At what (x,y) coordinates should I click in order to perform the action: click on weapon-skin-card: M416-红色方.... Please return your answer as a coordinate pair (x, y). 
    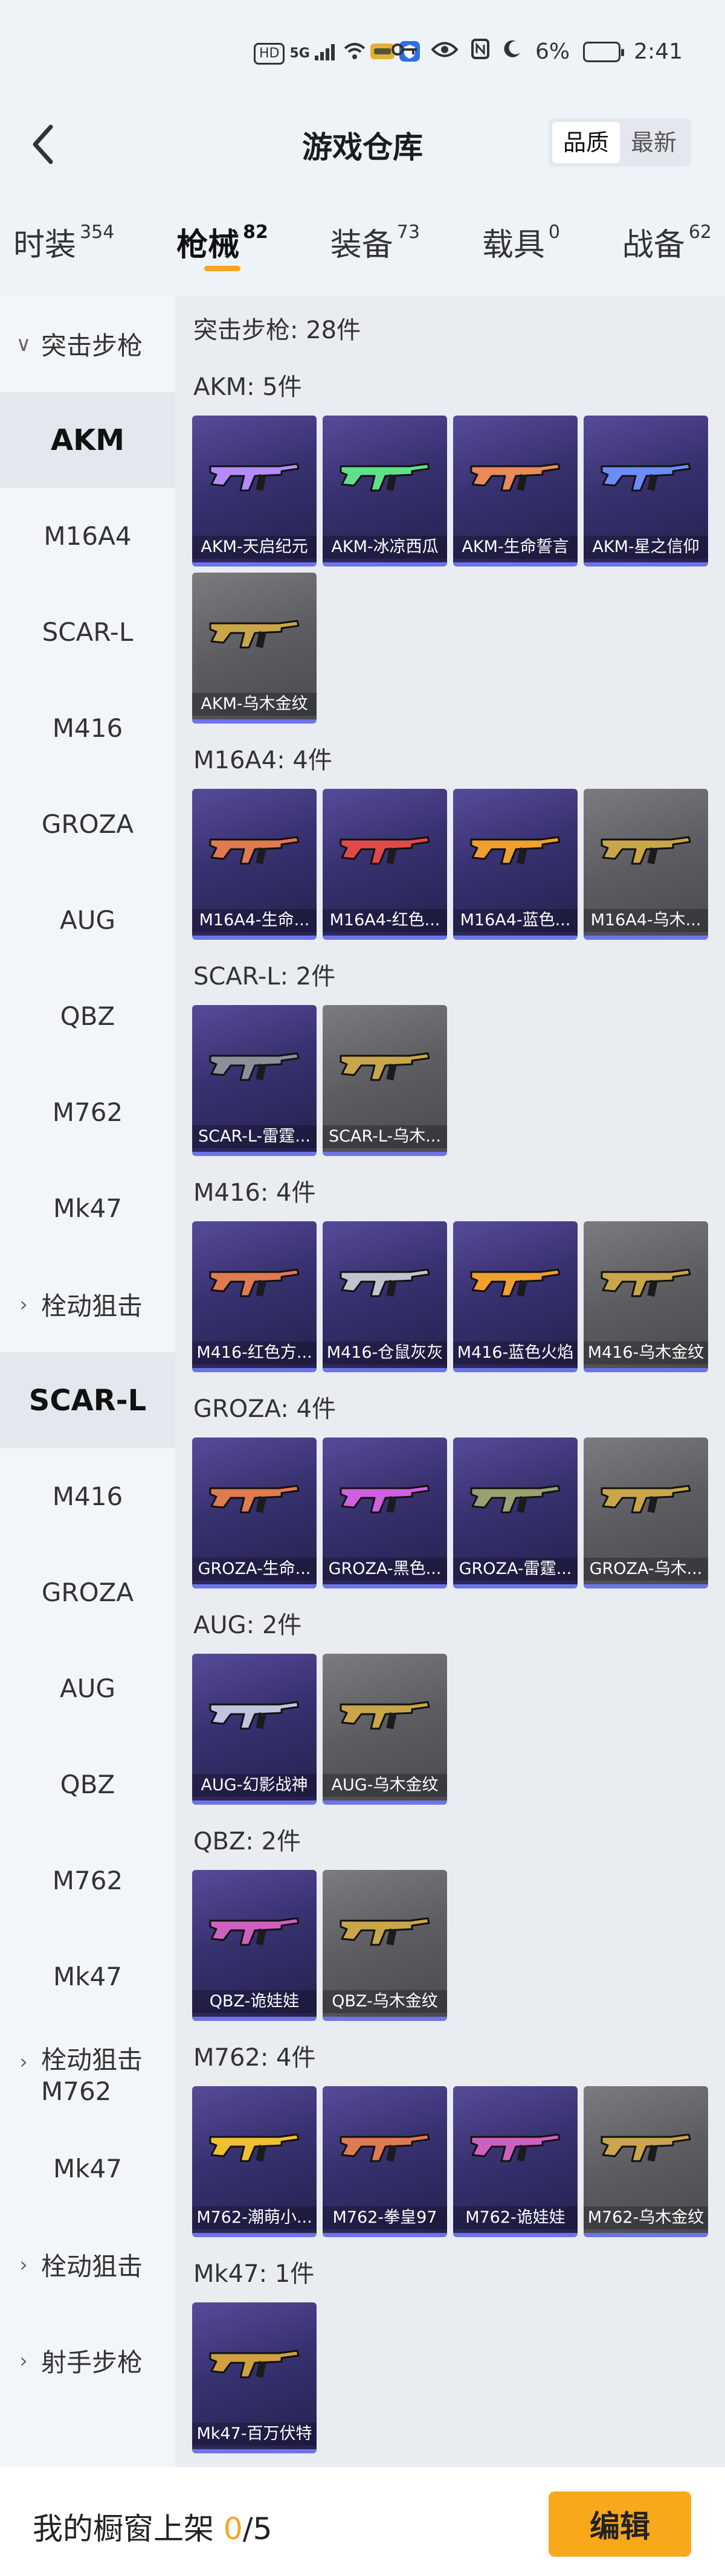
    Looking at the image, I should click on (254, 1296).